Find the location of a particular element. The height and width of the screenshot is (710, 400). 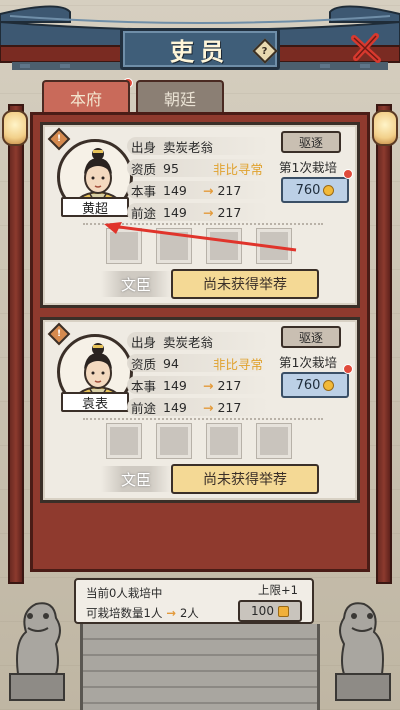

close-icon is located at coordinates (366, 48).